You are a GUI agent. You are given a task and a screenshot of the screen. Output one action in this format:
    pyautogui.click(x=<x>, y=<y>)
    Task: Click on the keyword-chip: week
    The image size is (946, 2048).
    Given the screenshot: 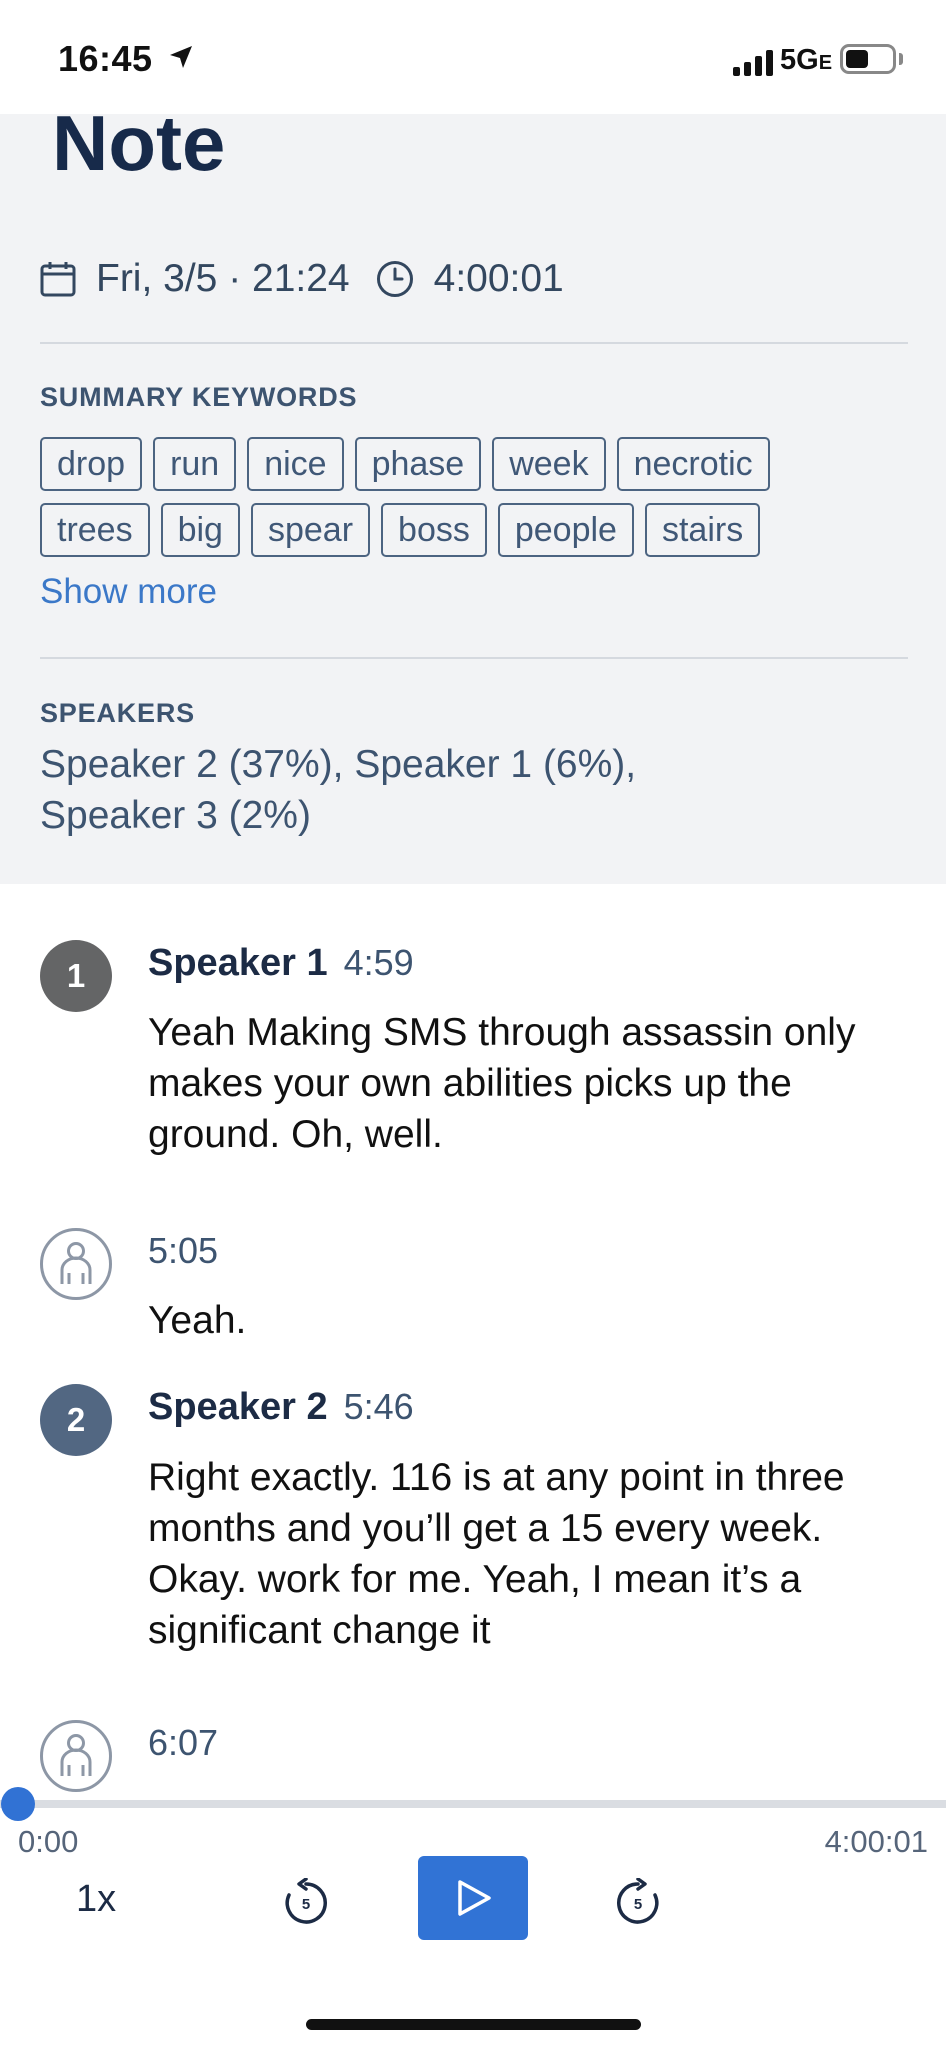 What is the action you would take?
    pyautogui.click(x=549, y=464)
    